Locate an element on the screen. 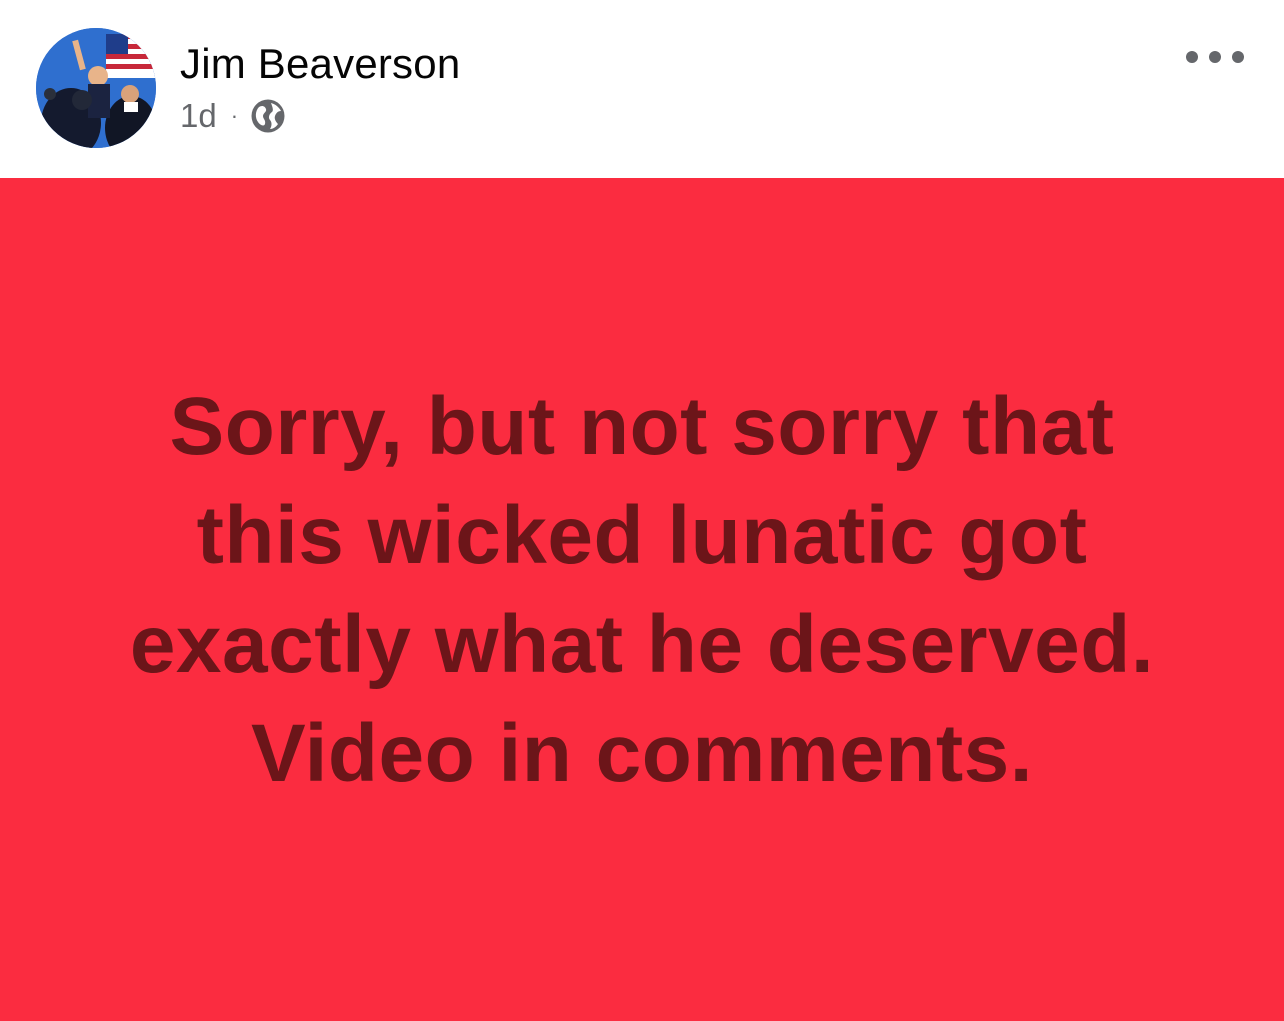 Image resolution: width=1284 pixels, height=1021 pixels. author-avatar is located at coordinates (96, 88).